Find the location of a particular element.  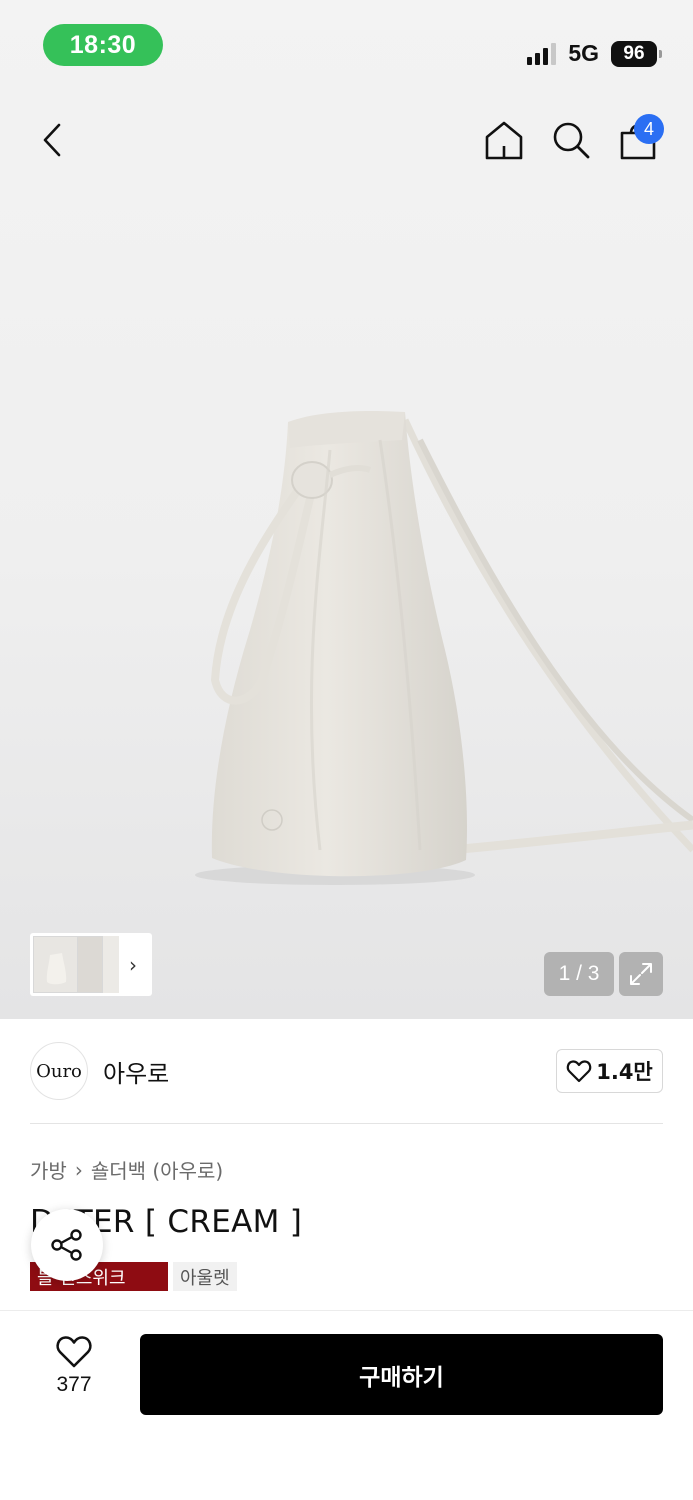

home-button is located at coordinates (504, 140).